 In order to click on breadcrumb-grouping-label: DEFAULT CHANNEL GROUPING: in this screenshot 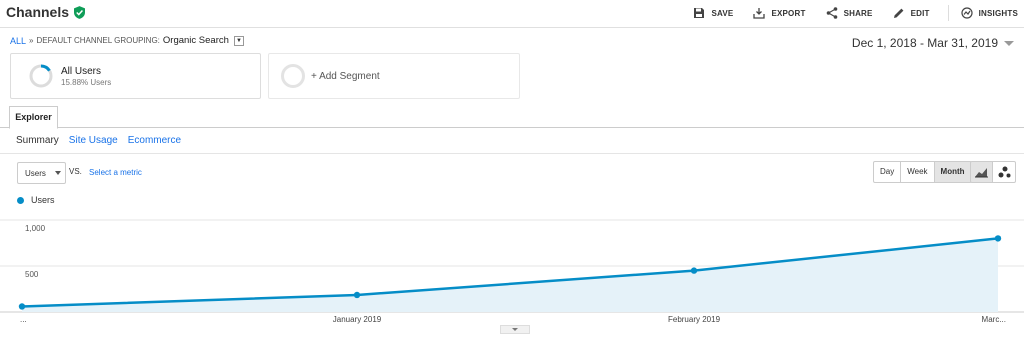, I will do `click(98, 40)`.